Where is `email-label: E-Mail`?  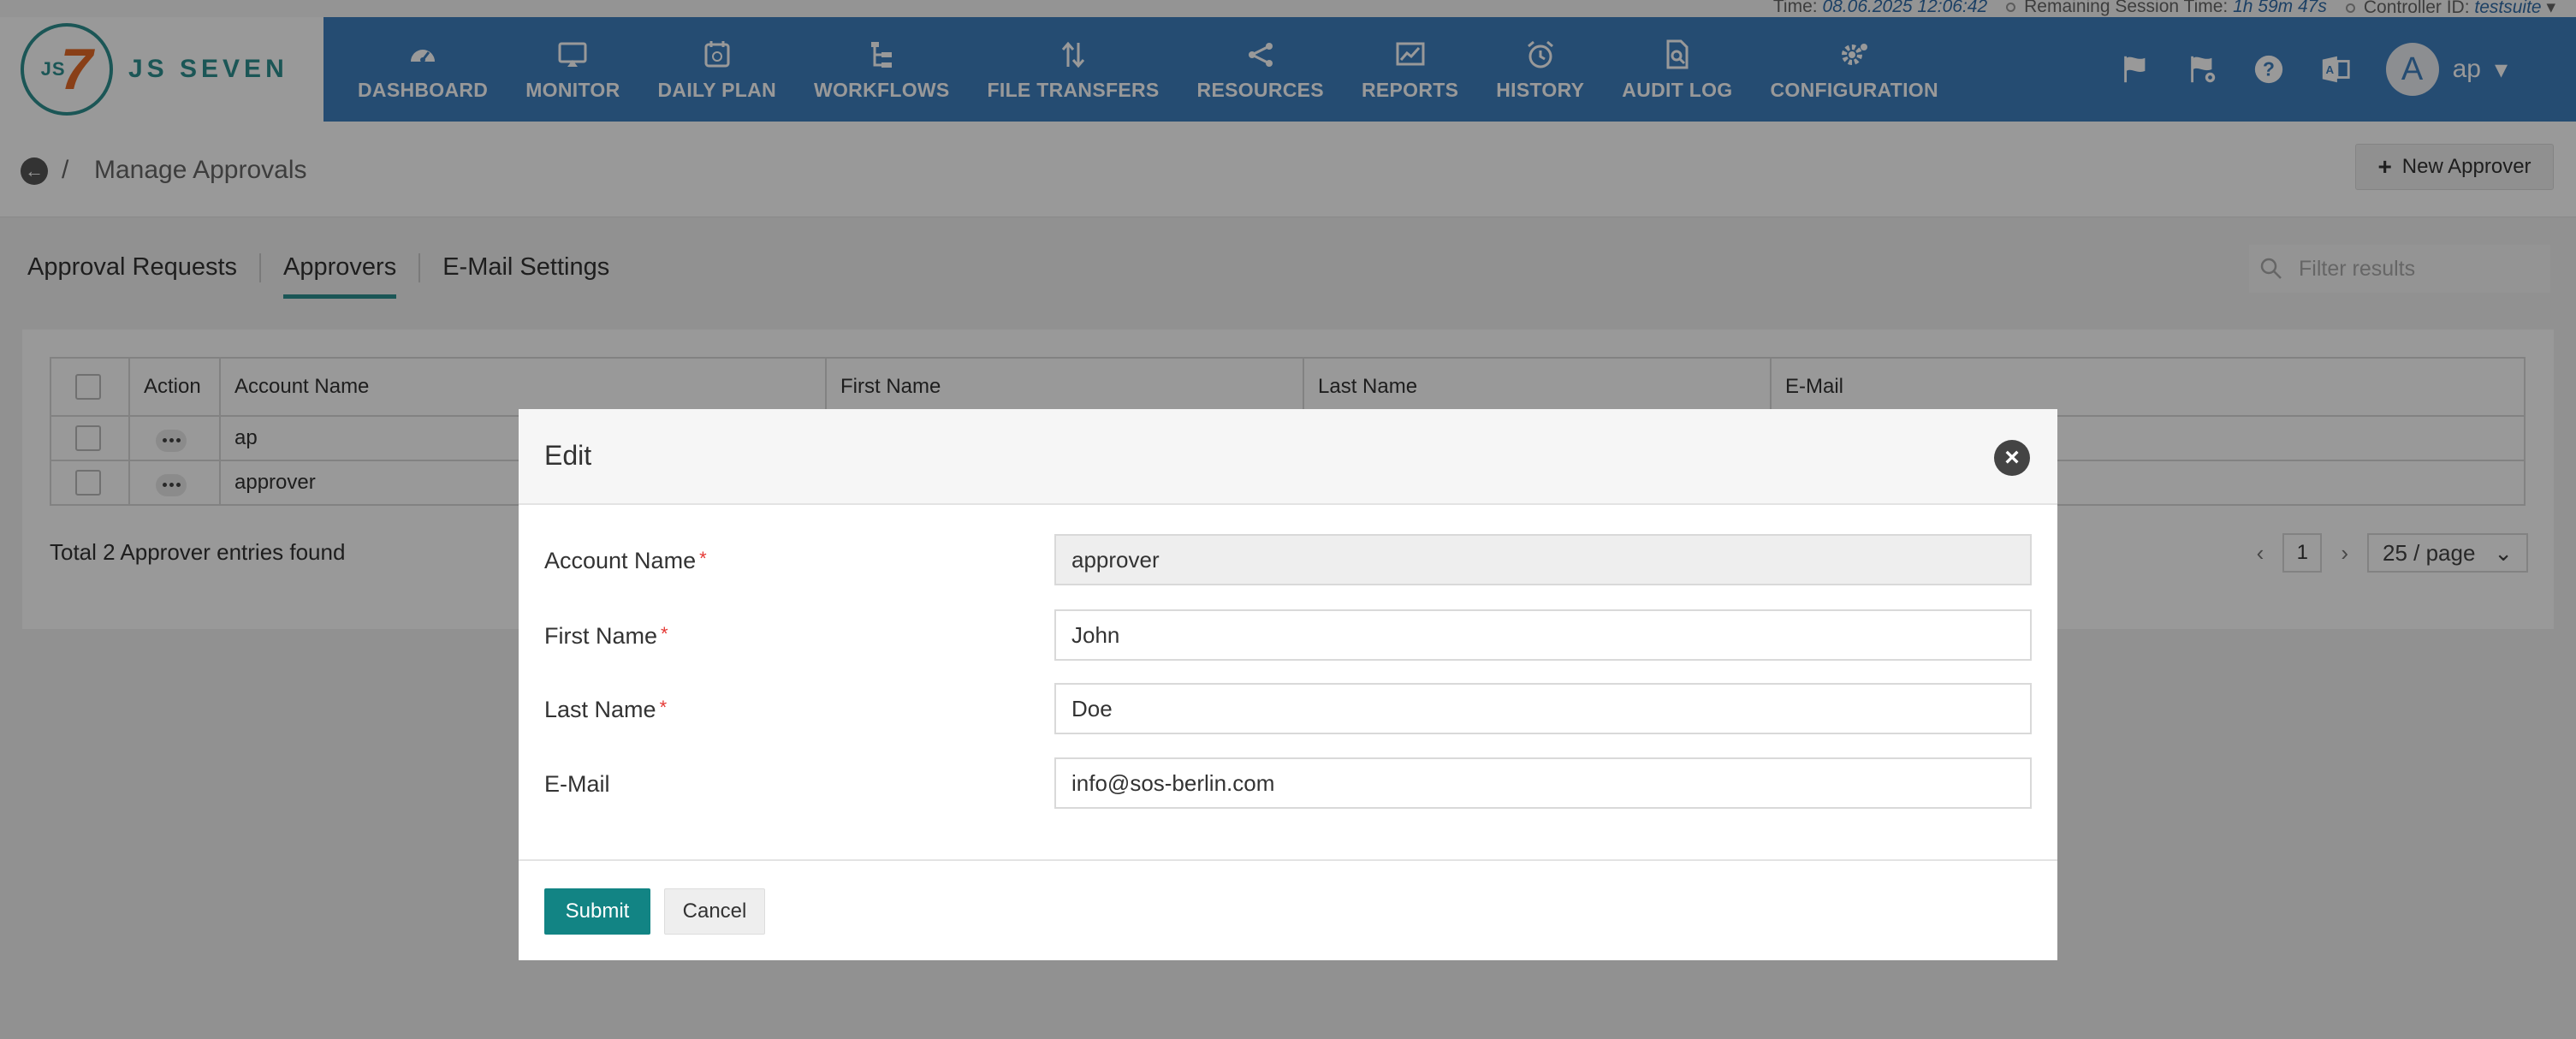 email-label: E-Mail is located at coordinates (577, 784).